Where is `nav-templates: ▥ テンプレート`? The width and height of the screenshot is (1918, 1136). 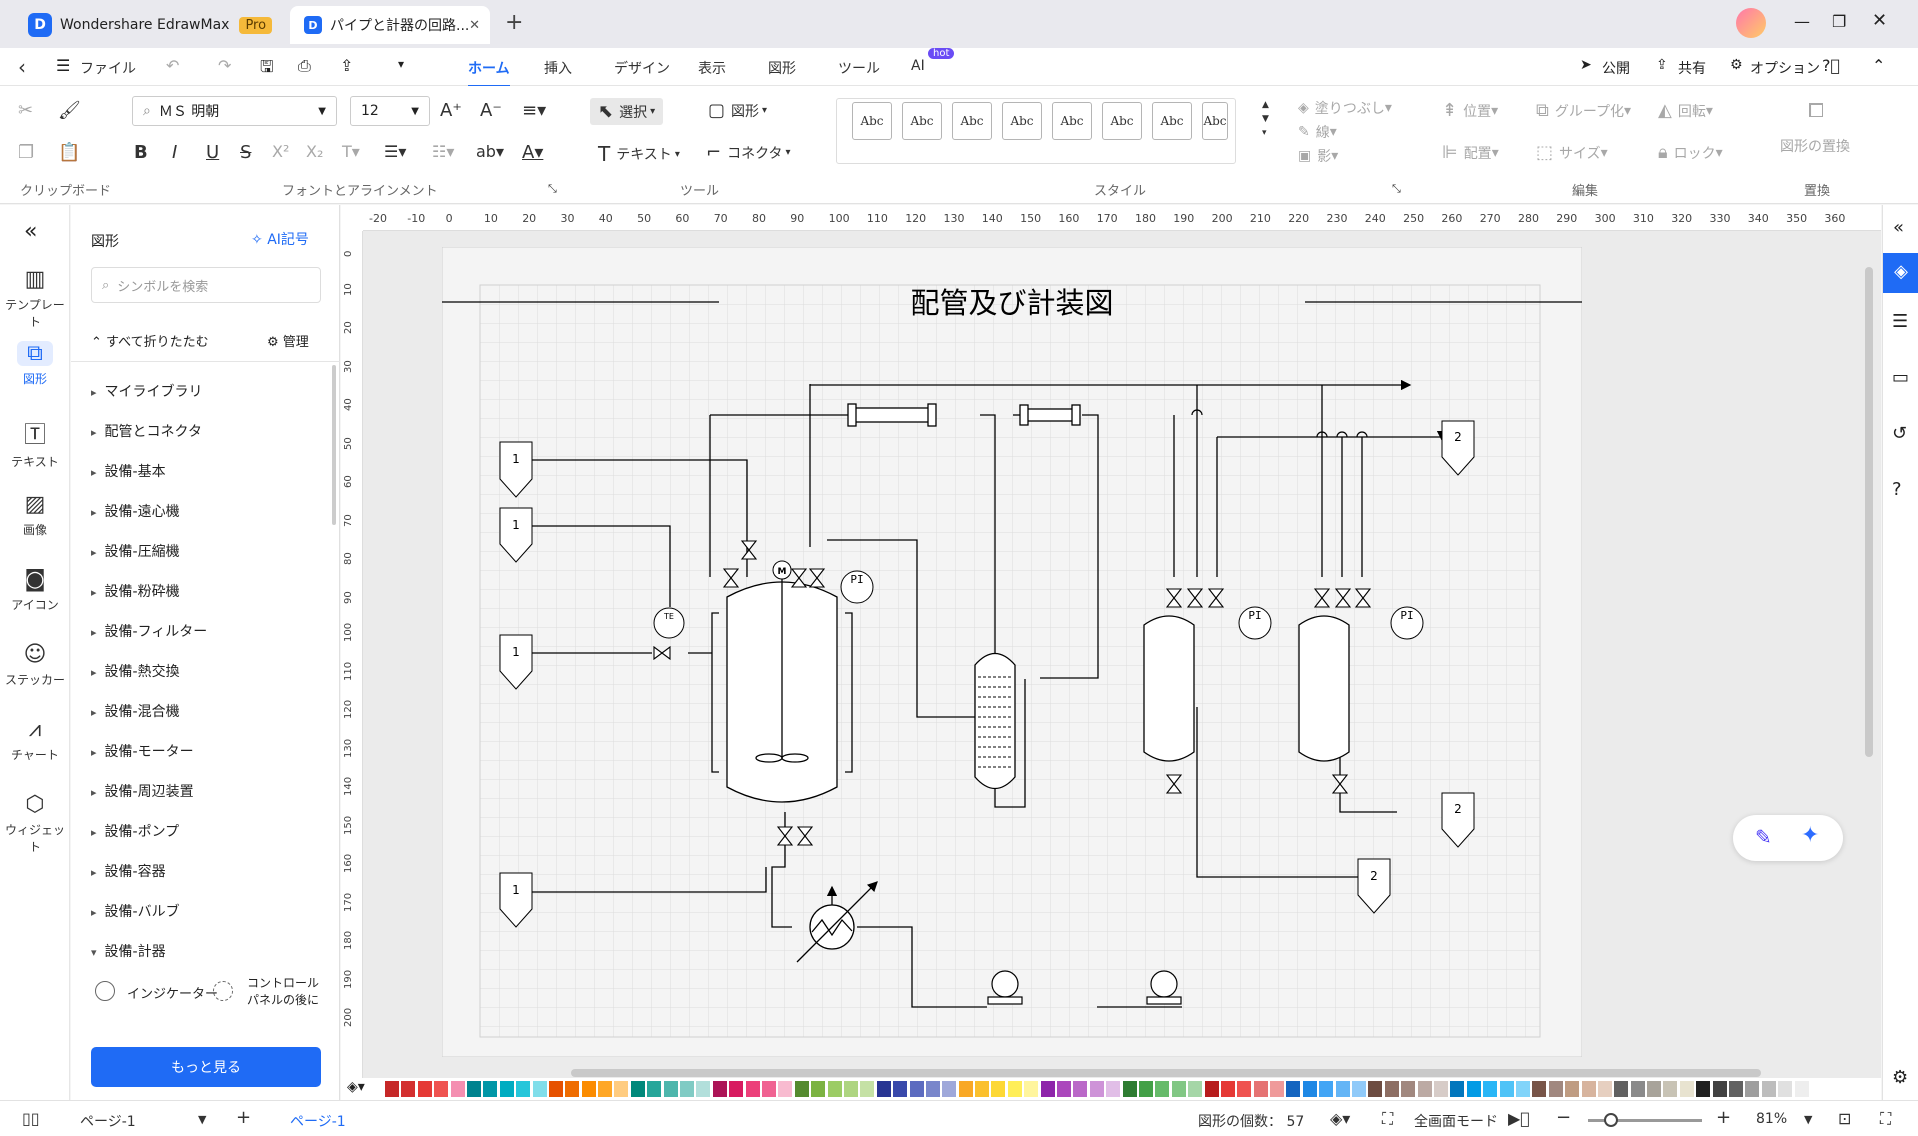 nav-templates: ▥ テンプレート is located at coordinates (35, 298).